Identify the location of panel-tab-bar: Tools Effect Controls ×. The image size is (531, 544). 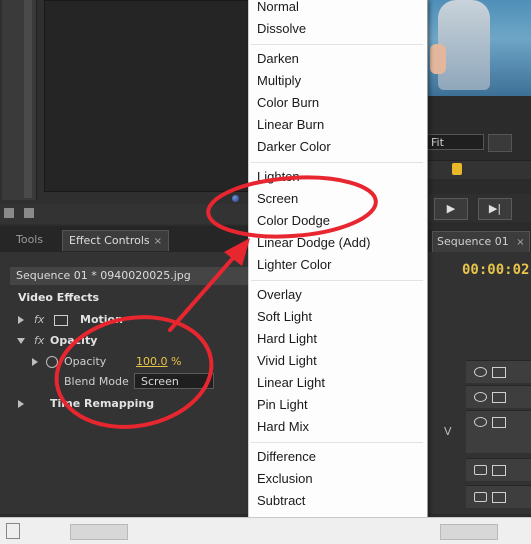
(124, 239).